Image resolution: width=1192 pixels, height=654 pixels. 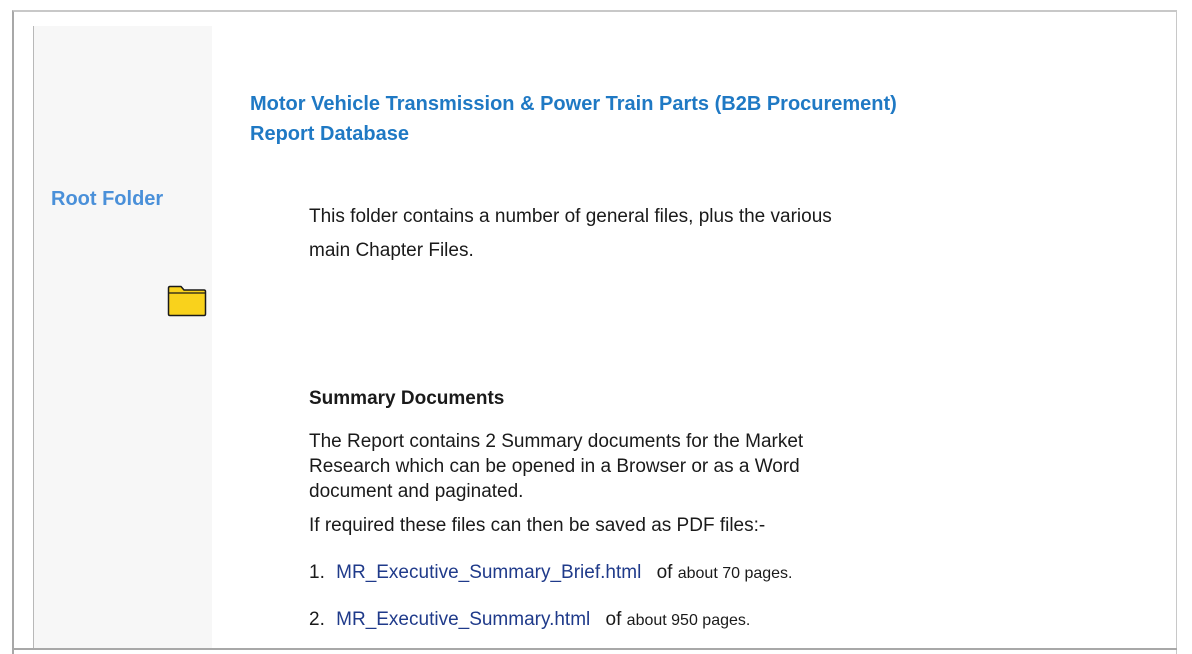 What do you see at coordinates (391, 250) in the screenshot?
I see `intro-line2: main Chapter Files.` at bounding box center [391, 250].